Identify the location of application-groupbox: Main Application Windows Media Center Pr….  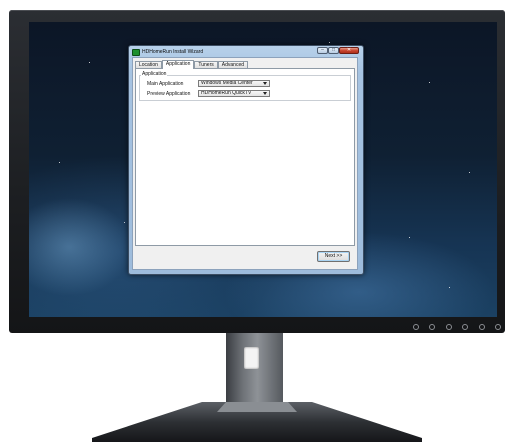
(245, 88).